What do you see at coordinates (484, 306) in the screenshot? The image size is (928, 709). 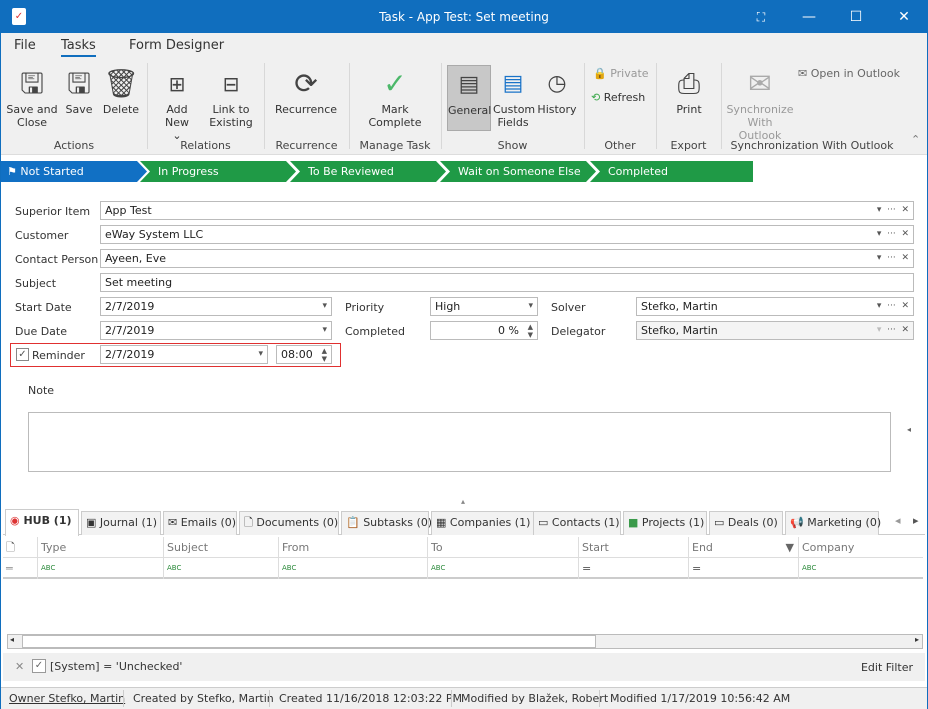 I see `priority-select: High ▾` at bounding box center [484, 306].